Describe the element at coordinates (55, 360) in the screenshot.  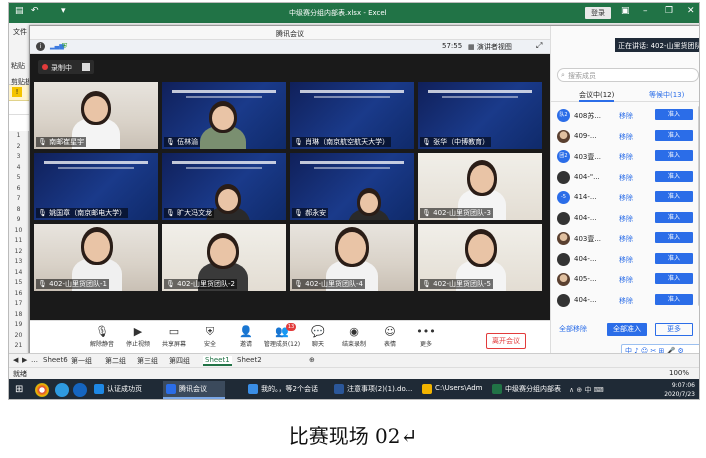
I see `sheet-tab: Sheet6` at that location.